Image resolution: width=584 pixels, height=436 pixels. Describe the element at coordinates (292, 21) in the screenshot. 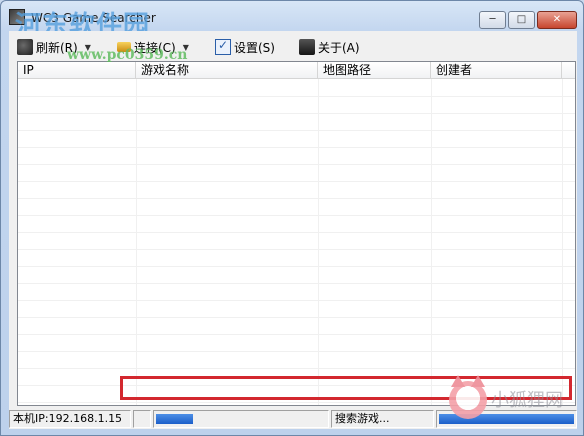

I see `title-bar: WC3 Game Searcher 河东软件园 ─ □ ✕` at that location.